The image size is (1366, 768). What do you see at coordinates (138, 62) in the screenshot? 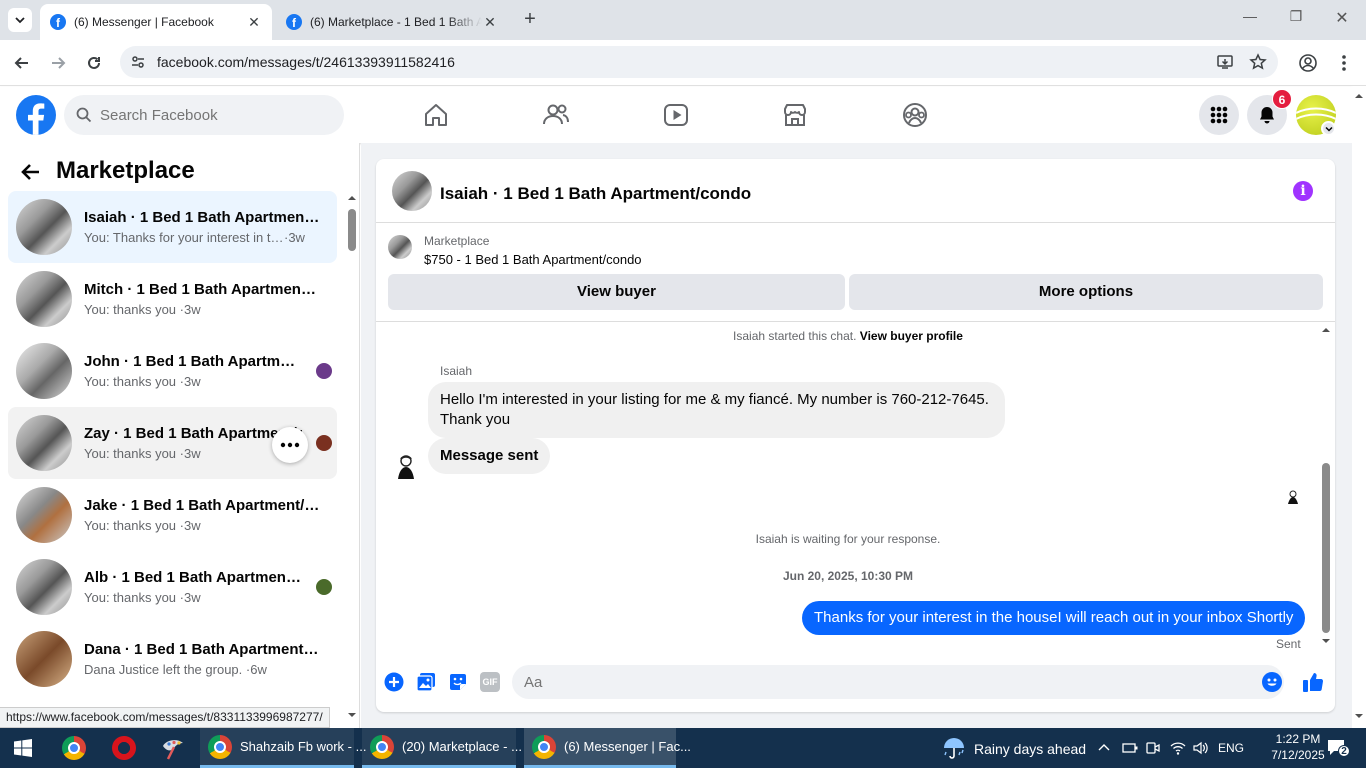
I see `site-settings-icon` at bounding box center [138, 62].